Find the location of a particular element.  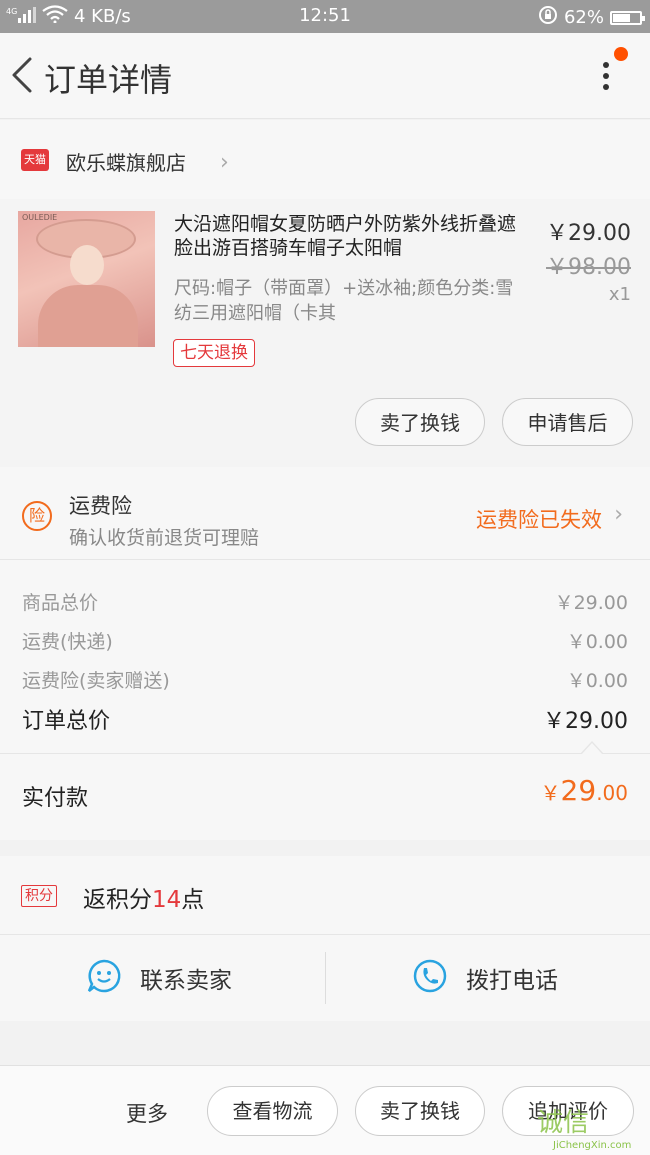

status-right: 62% is located at coordinates (591, 17).